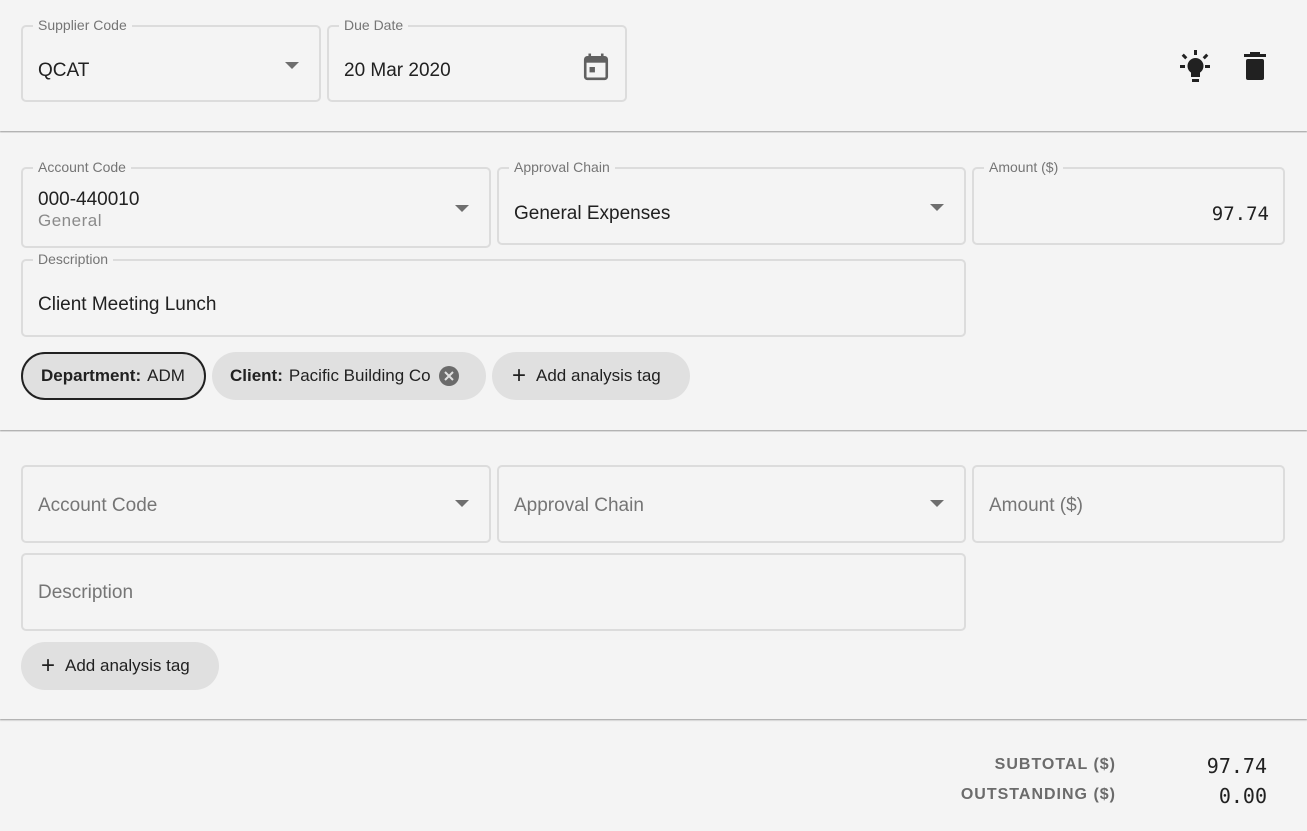 Image resolution: width=1307 pixels, height=831 pixels. I want to click on calendar-icon, so click(596, 67).